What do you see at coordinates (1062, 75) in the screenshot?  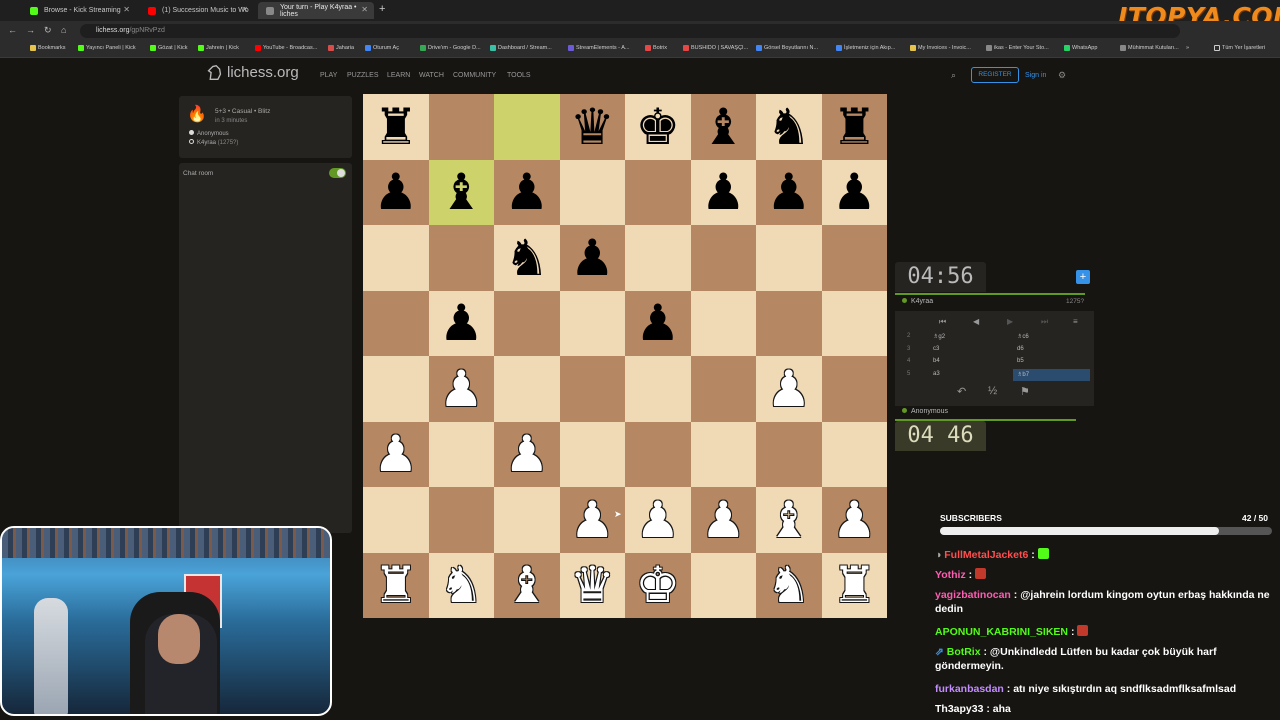 I see `gear-icon: ⚙` at bounding box center [1062, 75].